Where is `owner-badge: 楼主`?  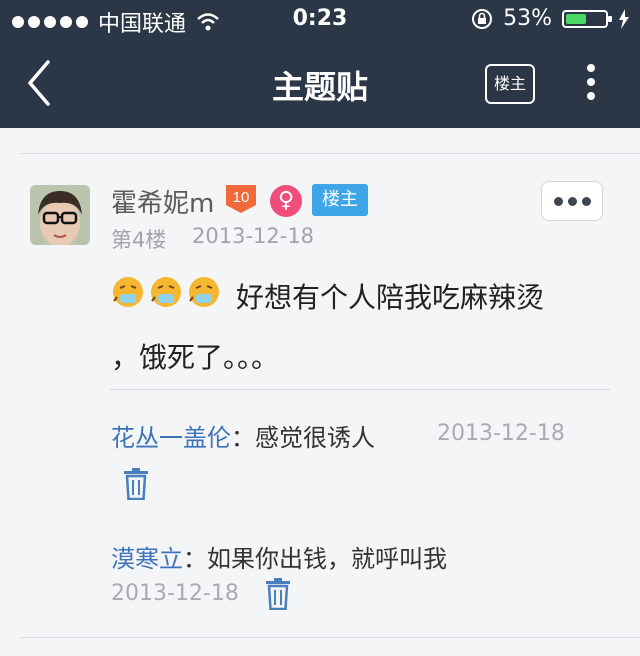
owner-badge: 楼主 is located at coordinates (340, 200).